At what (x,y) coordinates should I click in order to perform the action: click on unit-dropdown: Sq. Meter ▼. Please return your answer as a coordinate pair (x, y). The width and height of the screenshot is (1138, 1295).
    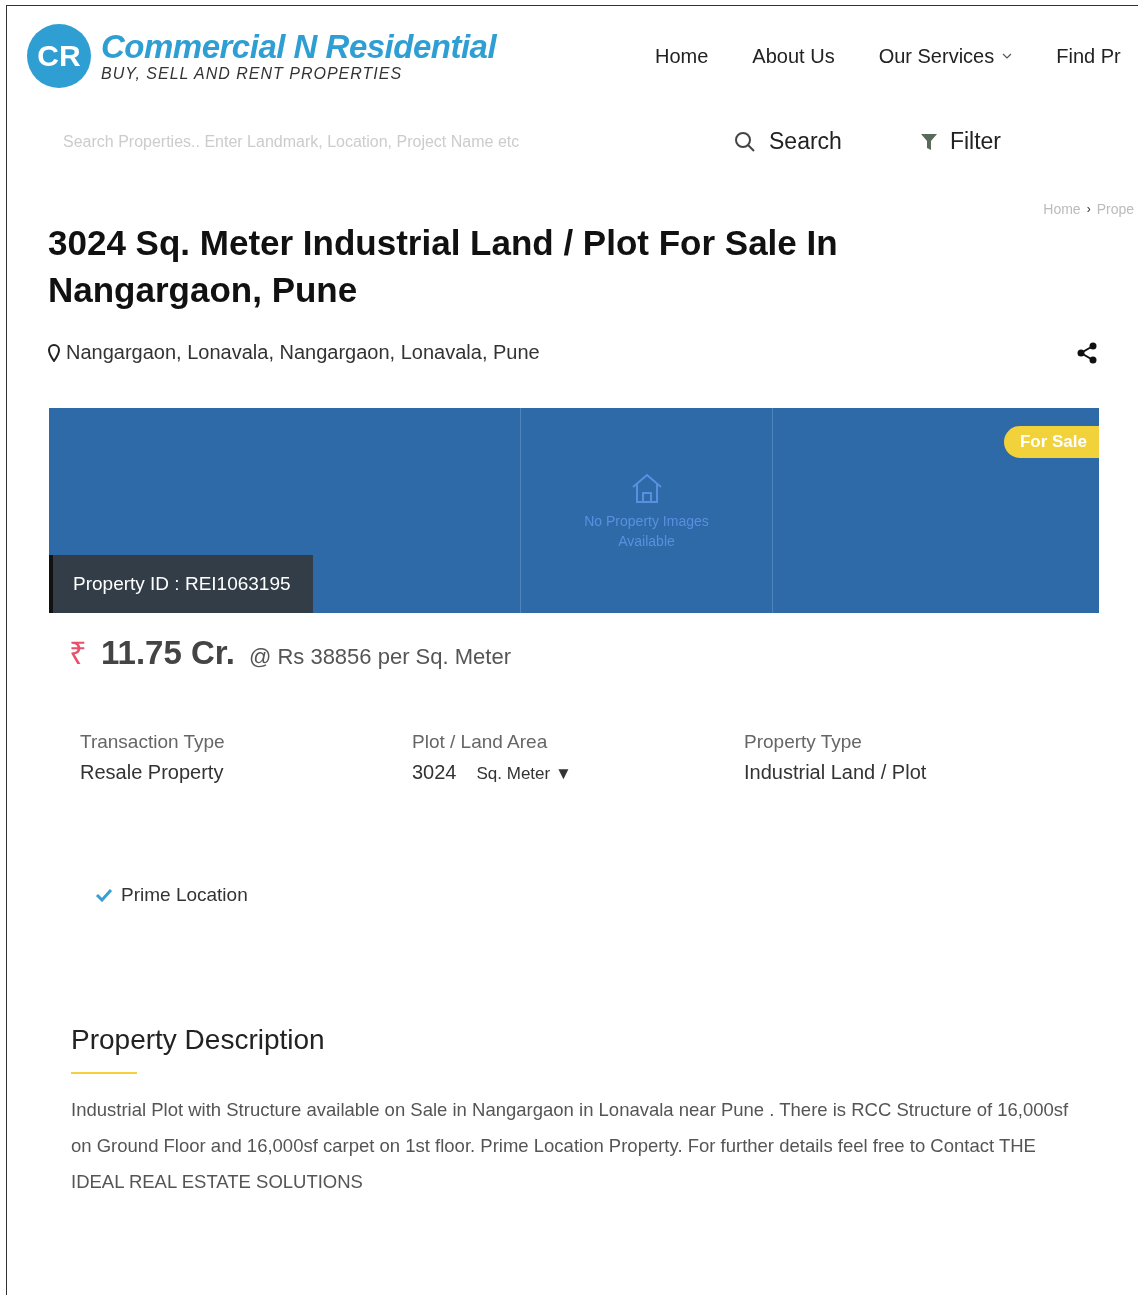
    Looking at the image, I should click on (524, 773).